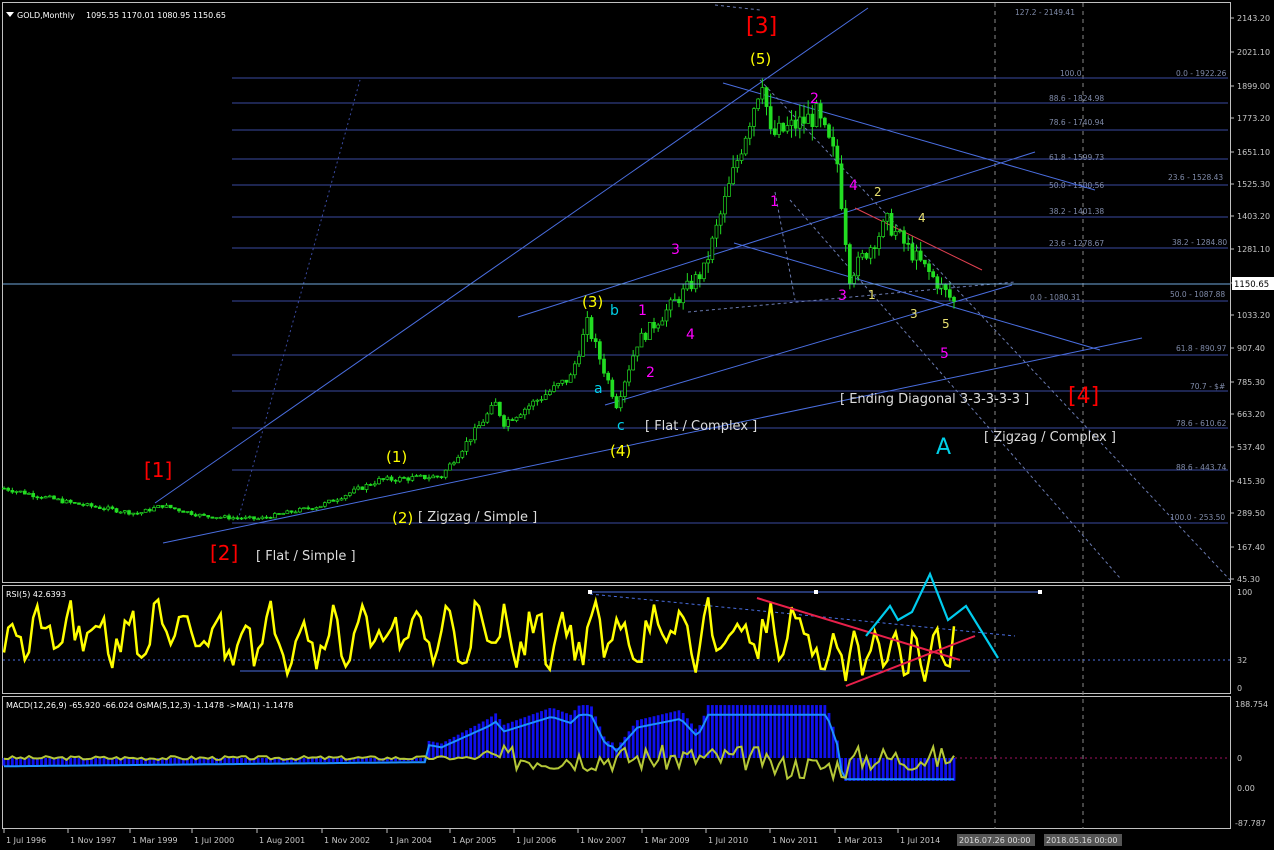  Describe the element at coordinates (1055, 297) in the screenshot. I see `fib-level-label: 0.0 - 1080.31` at that location.